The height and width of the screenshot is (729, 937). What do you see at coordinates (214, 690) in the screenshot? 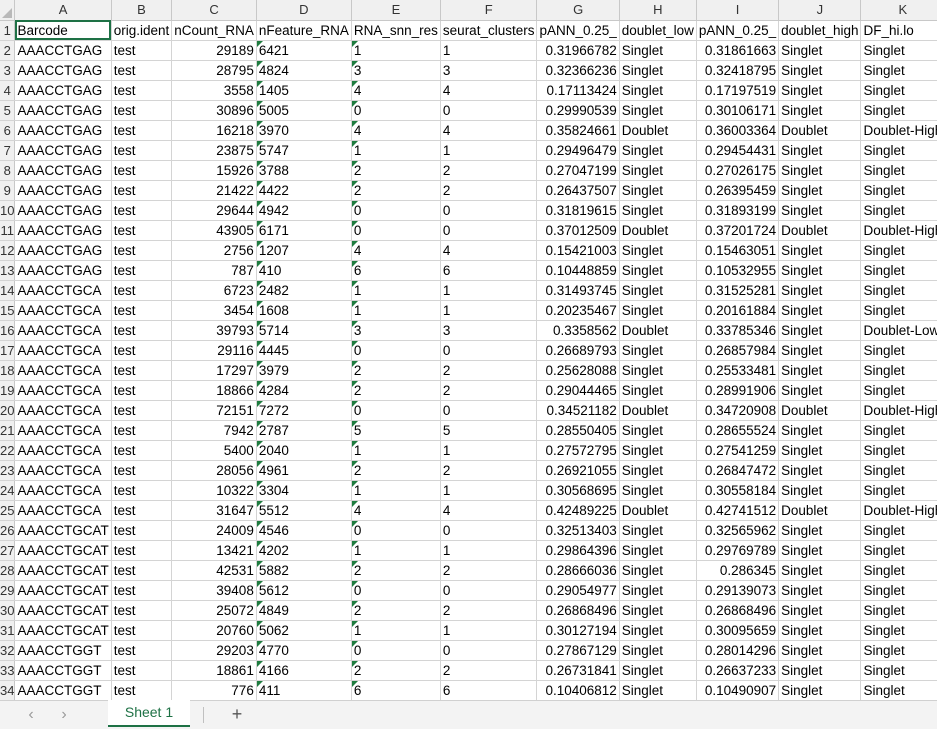
I see `cell: 776` at bounding box center [214, 690].